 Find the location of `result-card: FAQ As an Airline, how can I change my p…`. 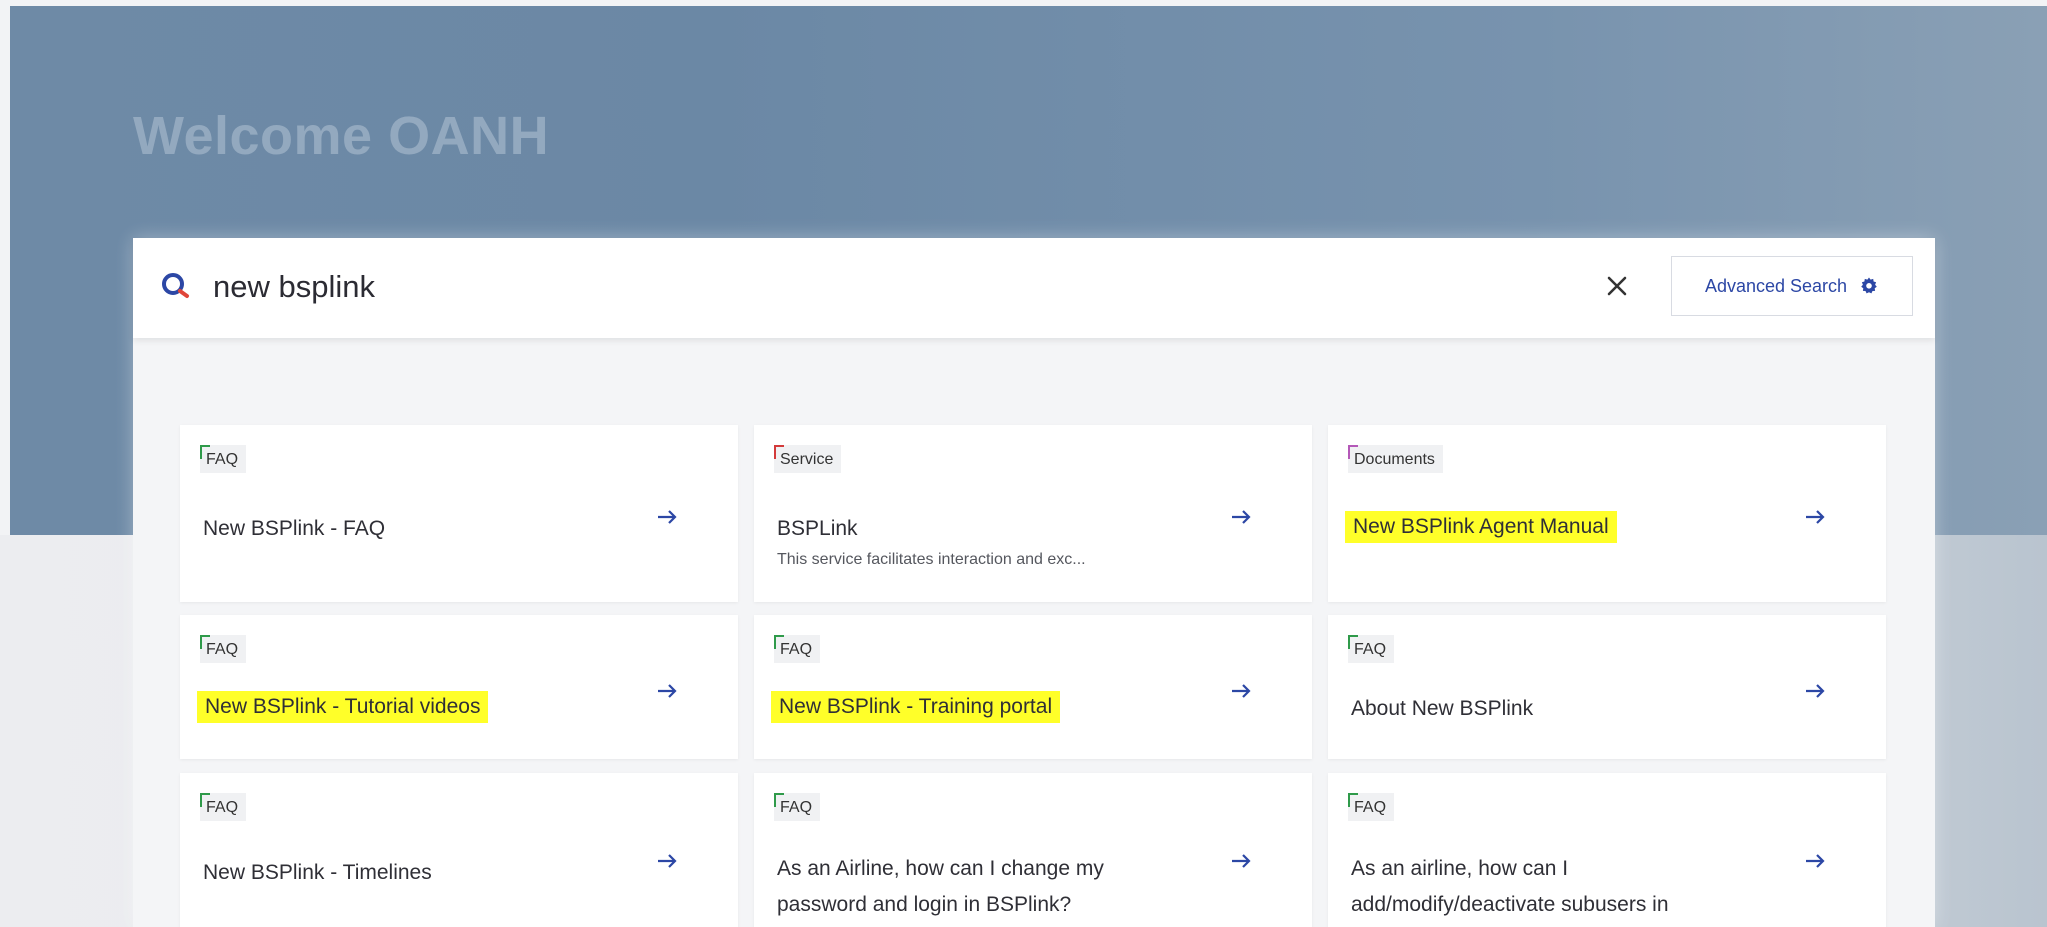

result-card: FAQ As an Airline, how can I change my p… is located at coordinates (1033, 850).